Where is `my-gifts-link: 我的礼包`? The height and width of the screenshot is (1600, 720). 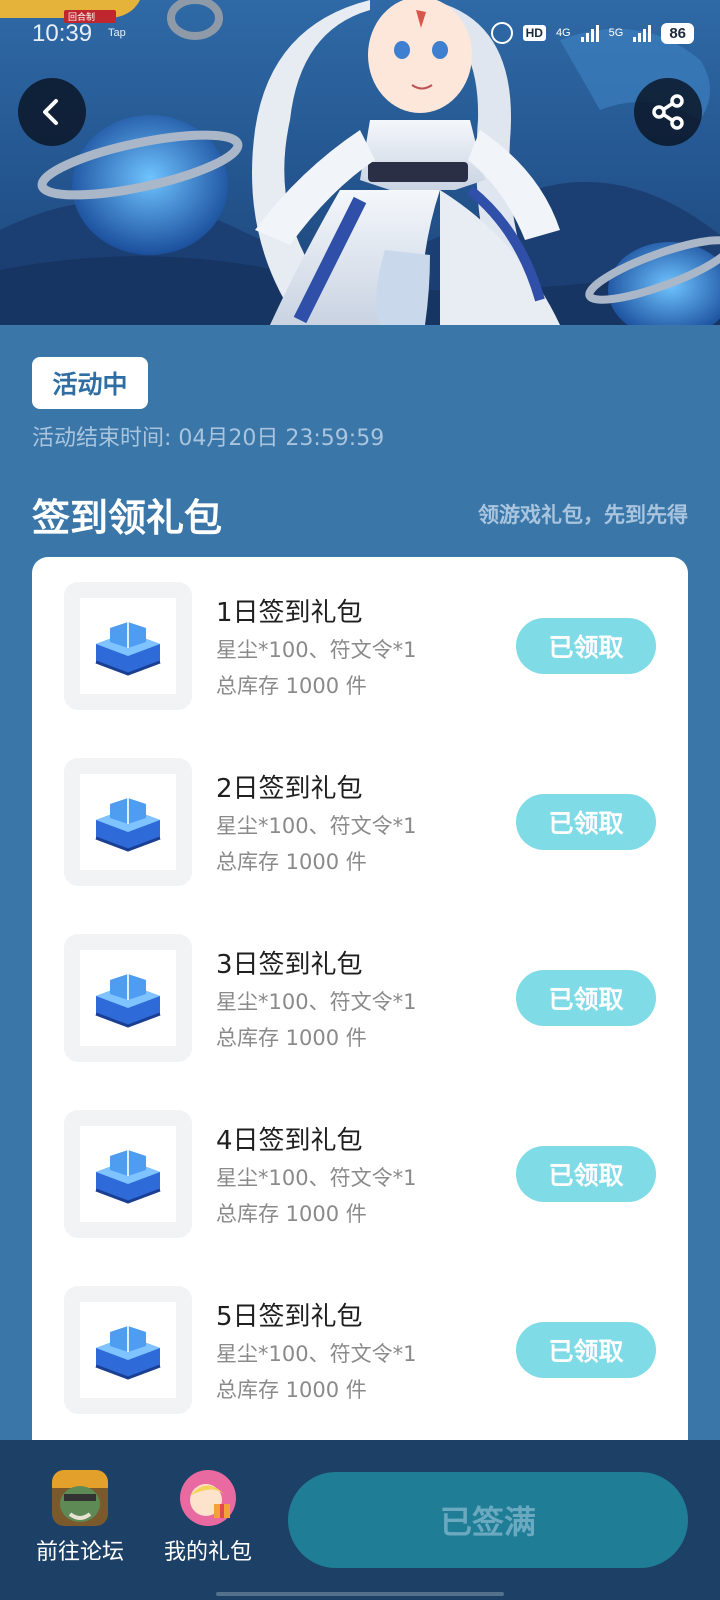 my-gifts-link: 我的礼包 is located at coordinates (208, 1520).